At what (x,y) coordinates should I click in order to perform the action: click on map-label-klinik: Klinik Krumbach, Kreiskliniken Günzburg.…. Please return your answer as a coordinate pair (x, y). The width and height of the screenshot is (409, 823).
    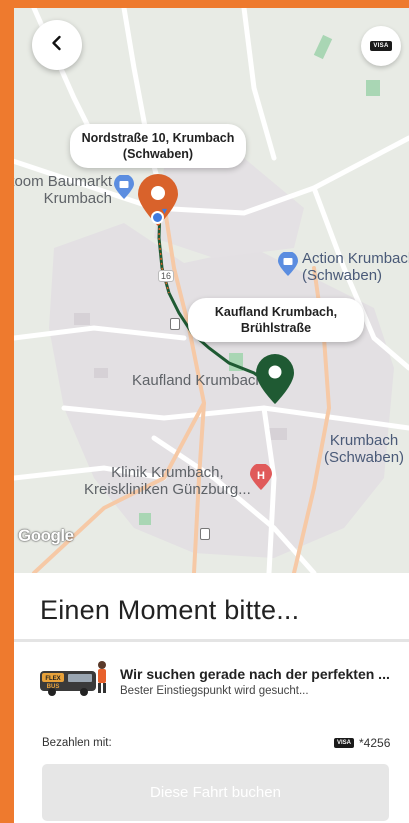
    Looking at the image, I should click on (167, 481).